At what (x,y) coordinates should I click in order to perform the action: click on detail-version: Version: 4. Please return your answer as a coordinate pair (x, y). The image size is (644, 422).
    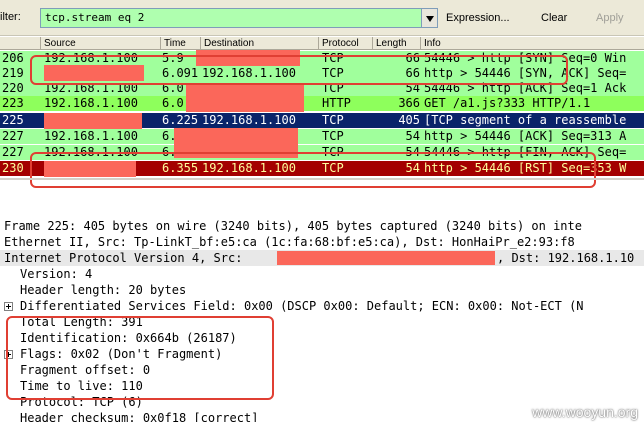
    Looking at the image, I should click on (322, 274).